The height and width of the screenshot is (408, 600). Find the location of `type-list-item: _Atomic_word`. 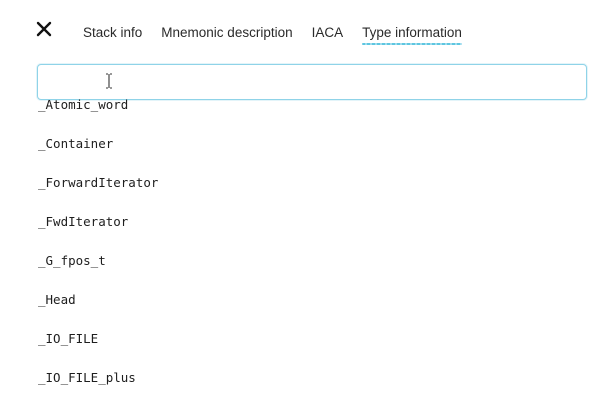

type-list-item: _Atomic_word is located at coordinates (308, 115).